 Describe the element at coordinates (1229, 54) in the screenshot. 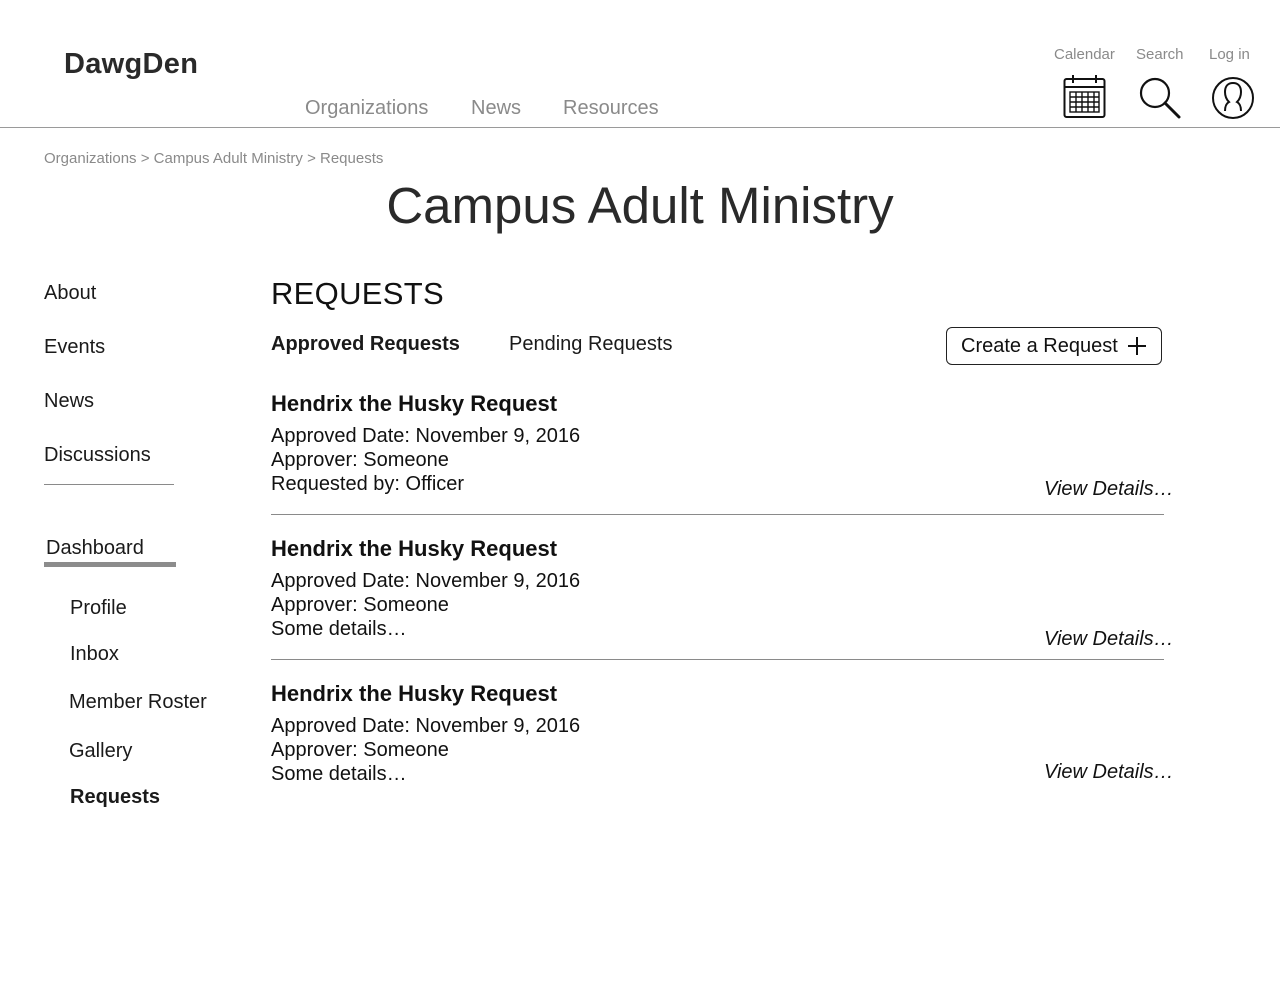

I see `login-label: Log in` at that location.